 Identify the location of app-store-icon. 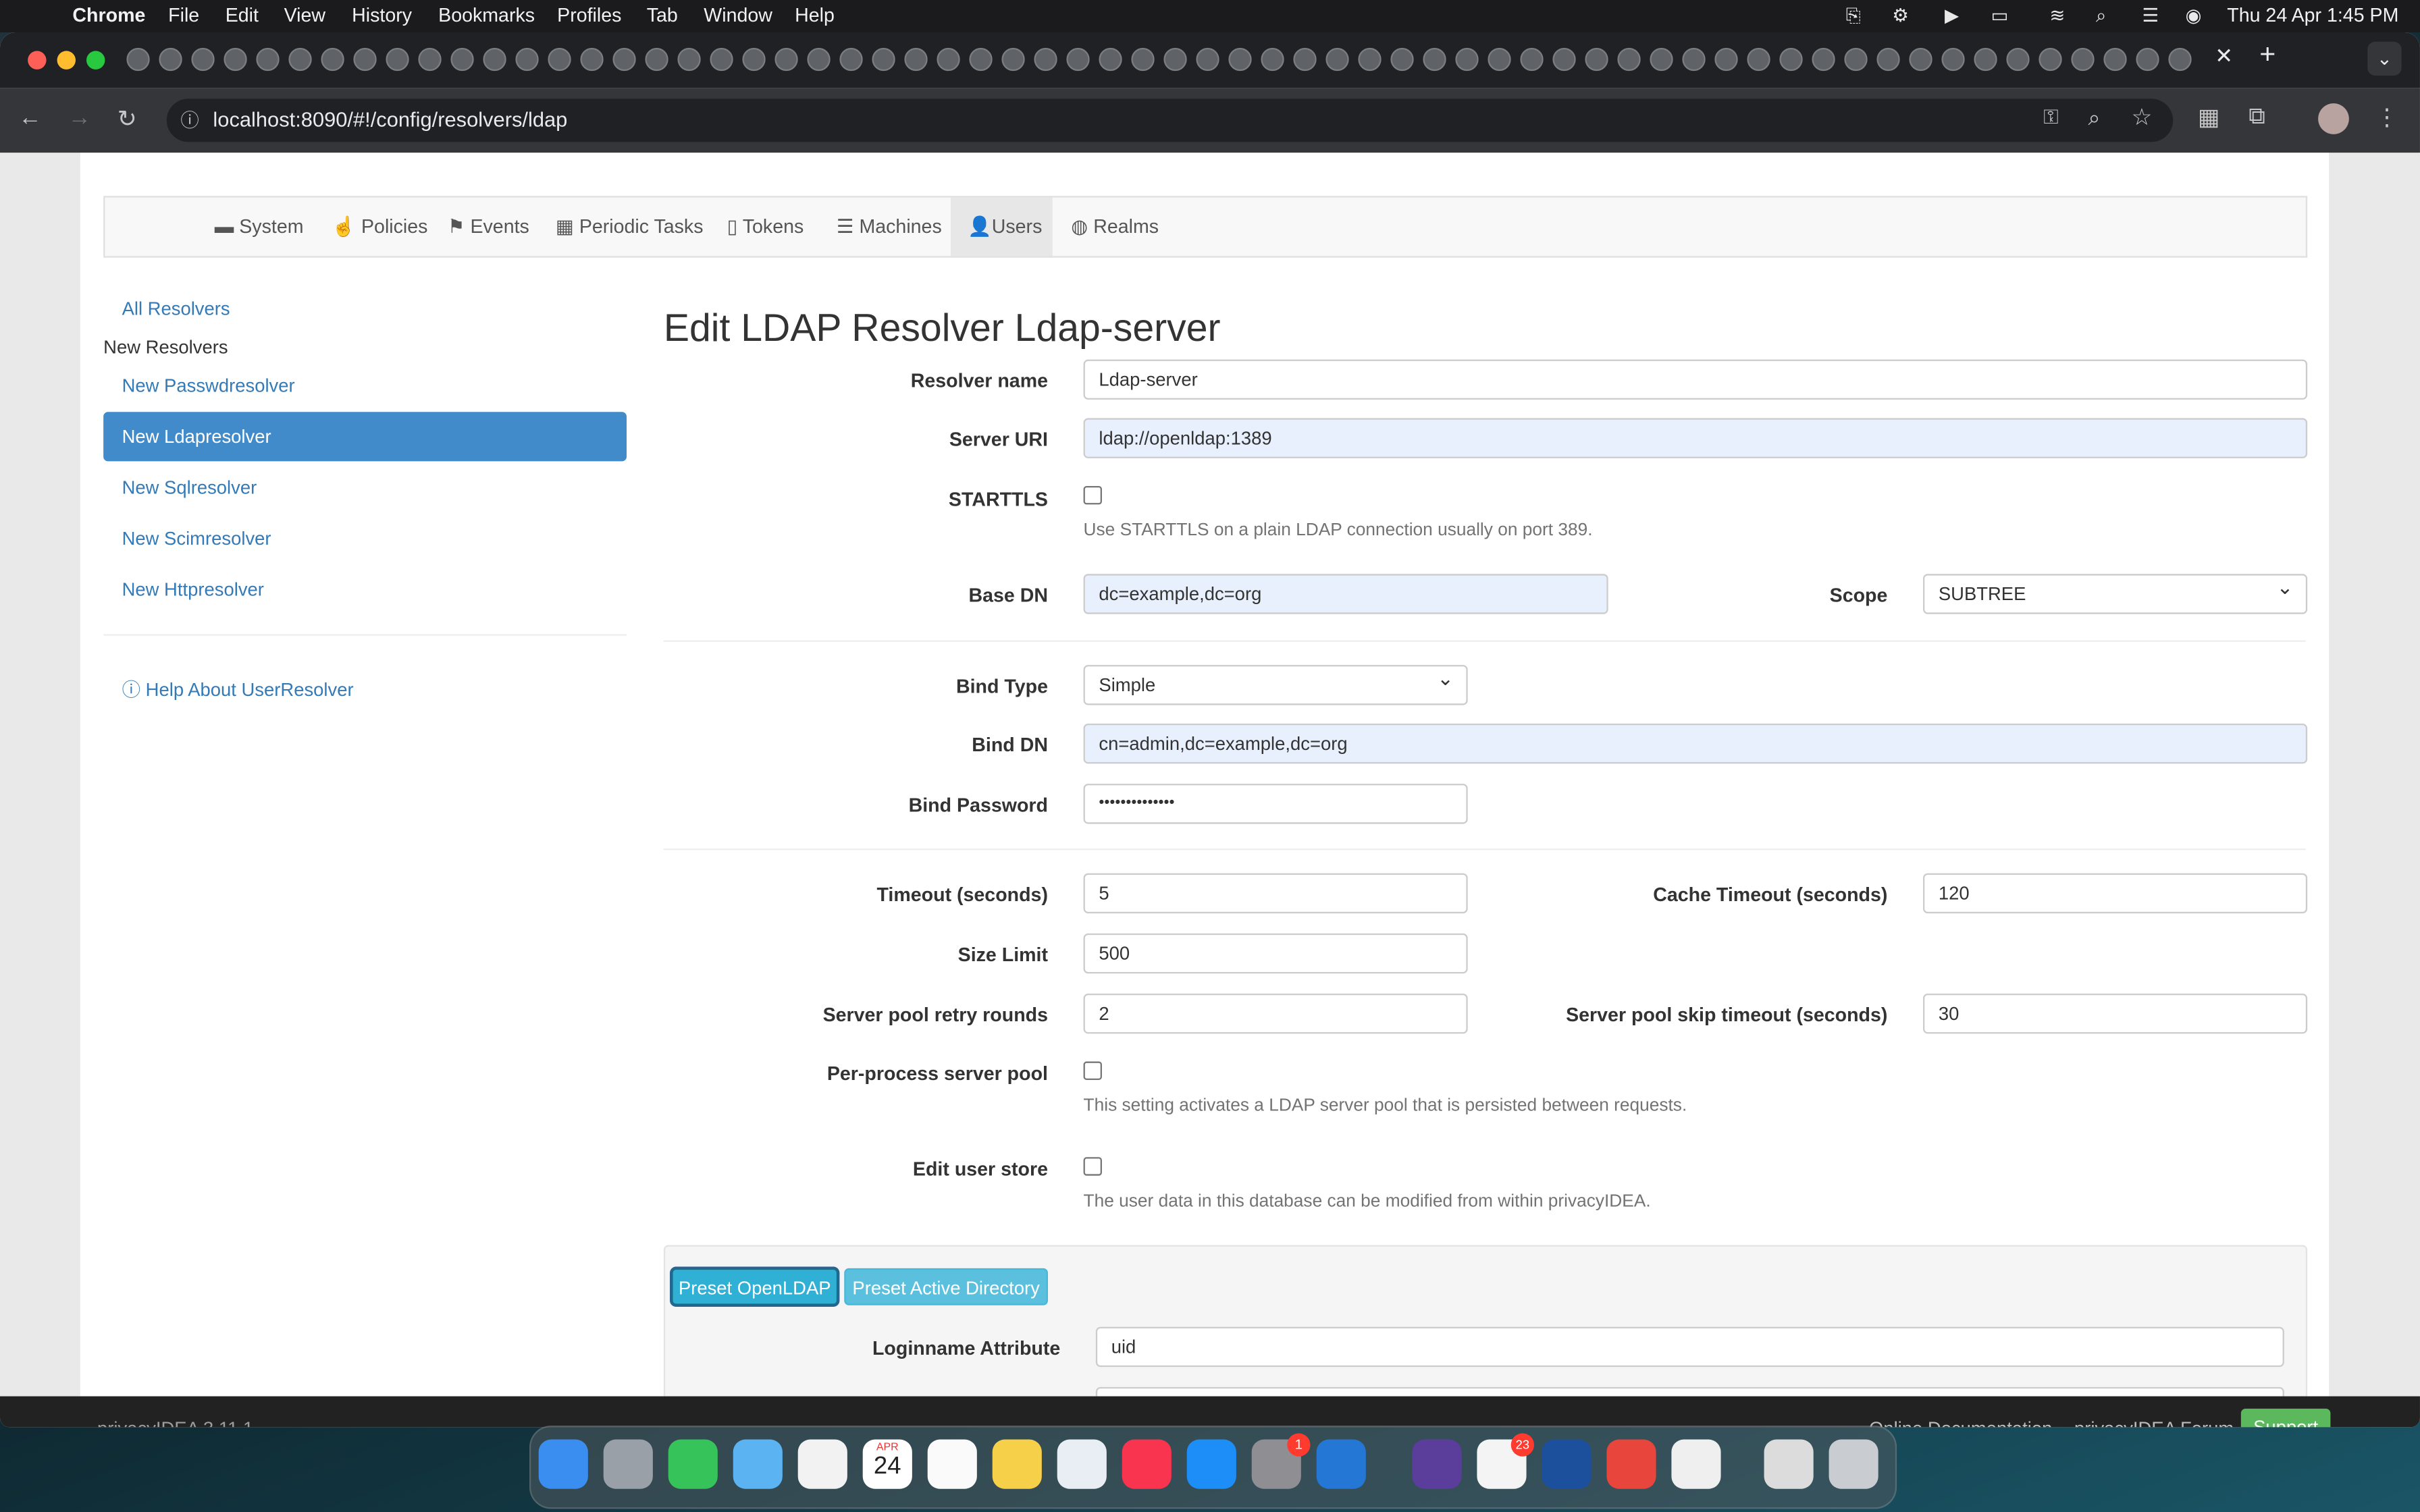
(1211, 1464).